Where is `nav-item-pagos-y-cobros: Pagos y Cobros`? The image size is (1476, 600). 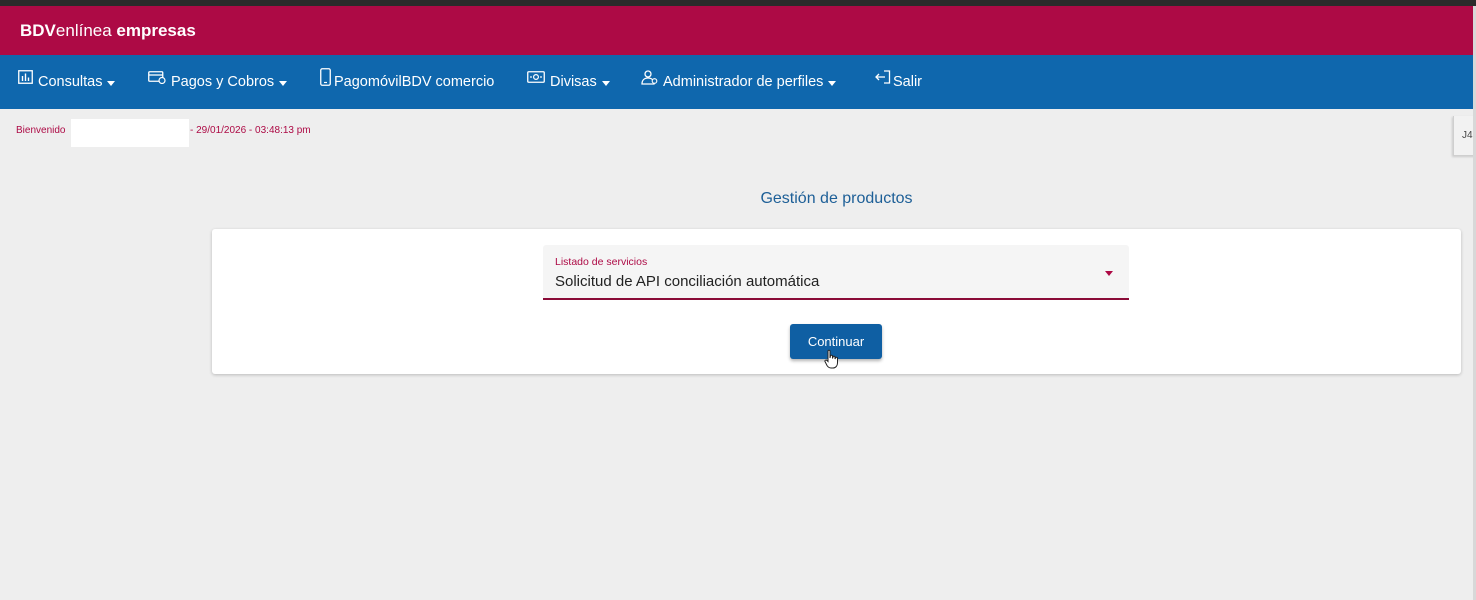
nav-item-pagos-y-cobros: Pagos y Cobros is located at coordinates (218, 82).